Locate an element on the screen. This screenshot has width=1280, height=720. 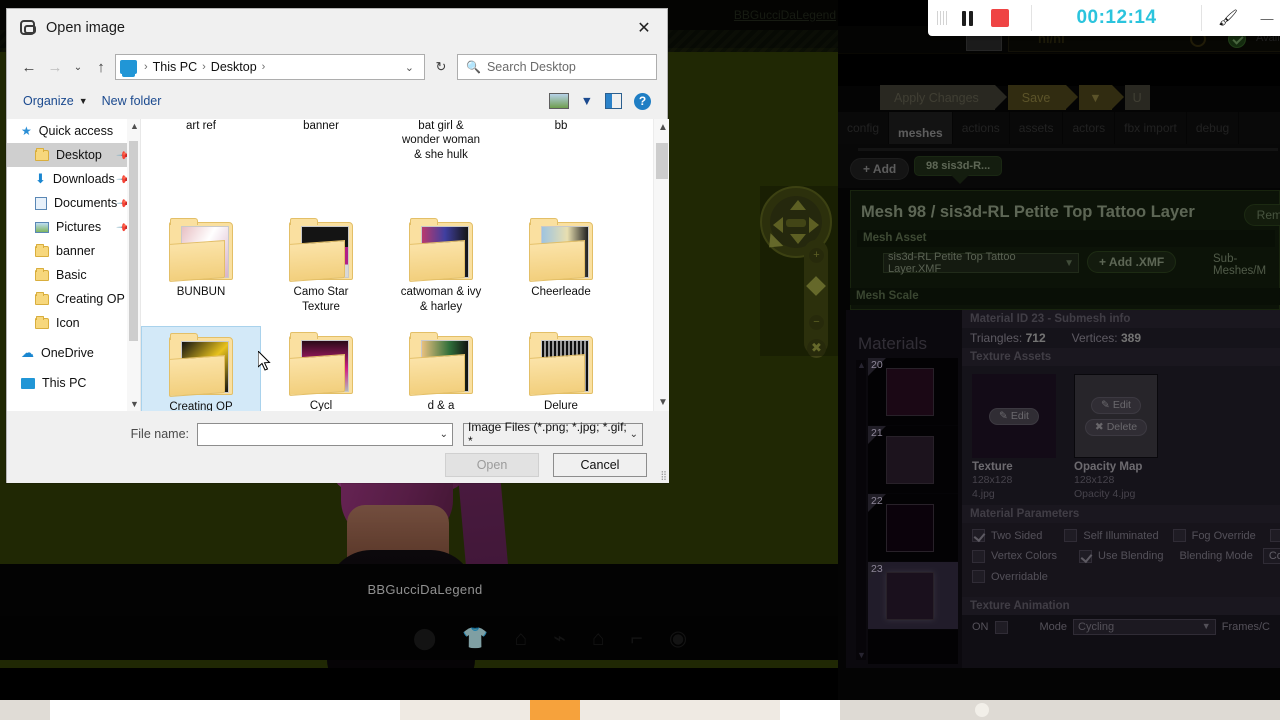
file-name-input: ⌄ is located at coordinates (325, 434).